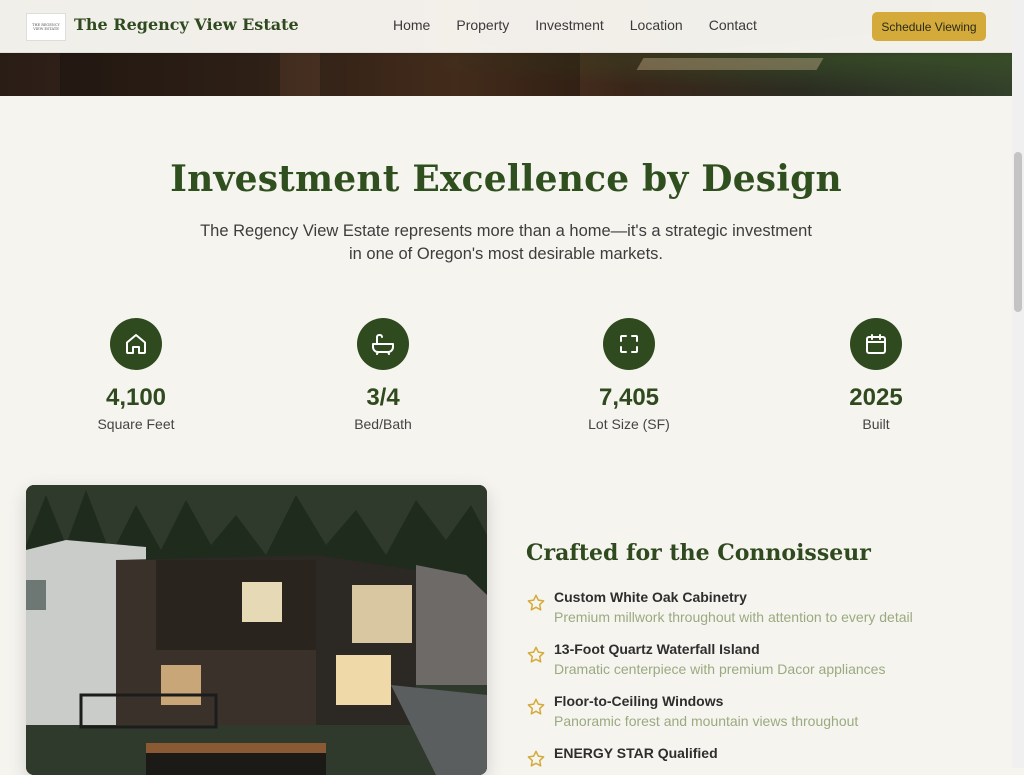 The height and width of the screenshot is (775, 1024). What do you see at coordinates (876, 375) in the screenshot?
I see `stat-built: 2025 Built` at bounding box center [876, 375].